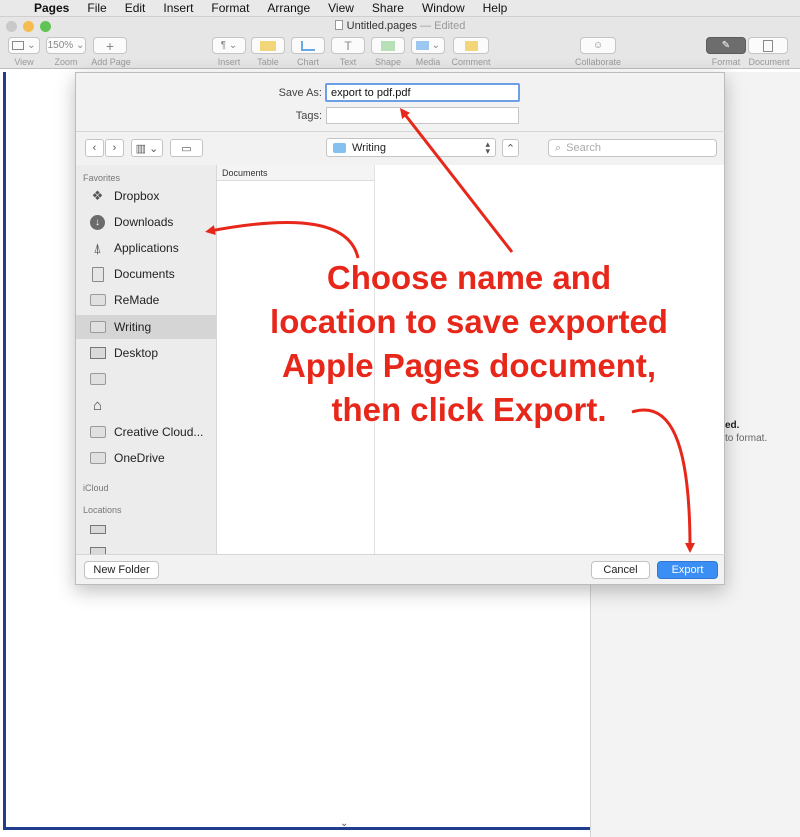 The height and width of the screenshot is (837, 800). What do you see at coordinates (147, 148) in the screenshot?
I see `view-mode-button: ▥ ⌄` at bounding box center [147, 148].